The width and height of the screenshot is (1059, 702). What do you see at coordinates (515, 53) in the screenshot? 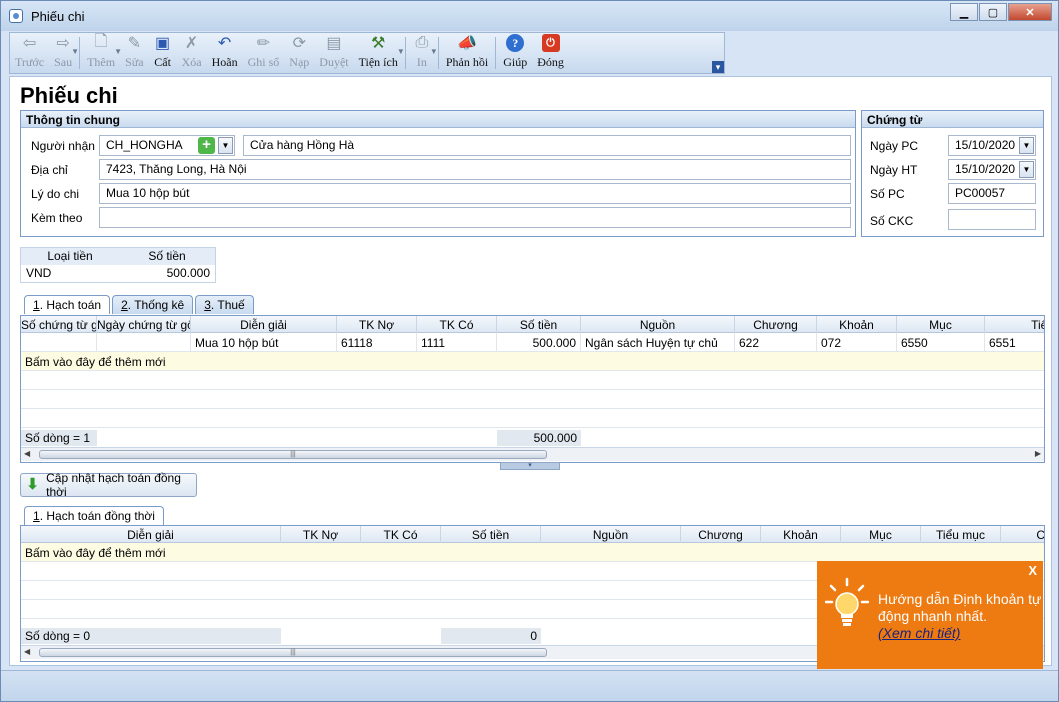
I see `help-button: ? Giúp` at bounding box center [515, 53].